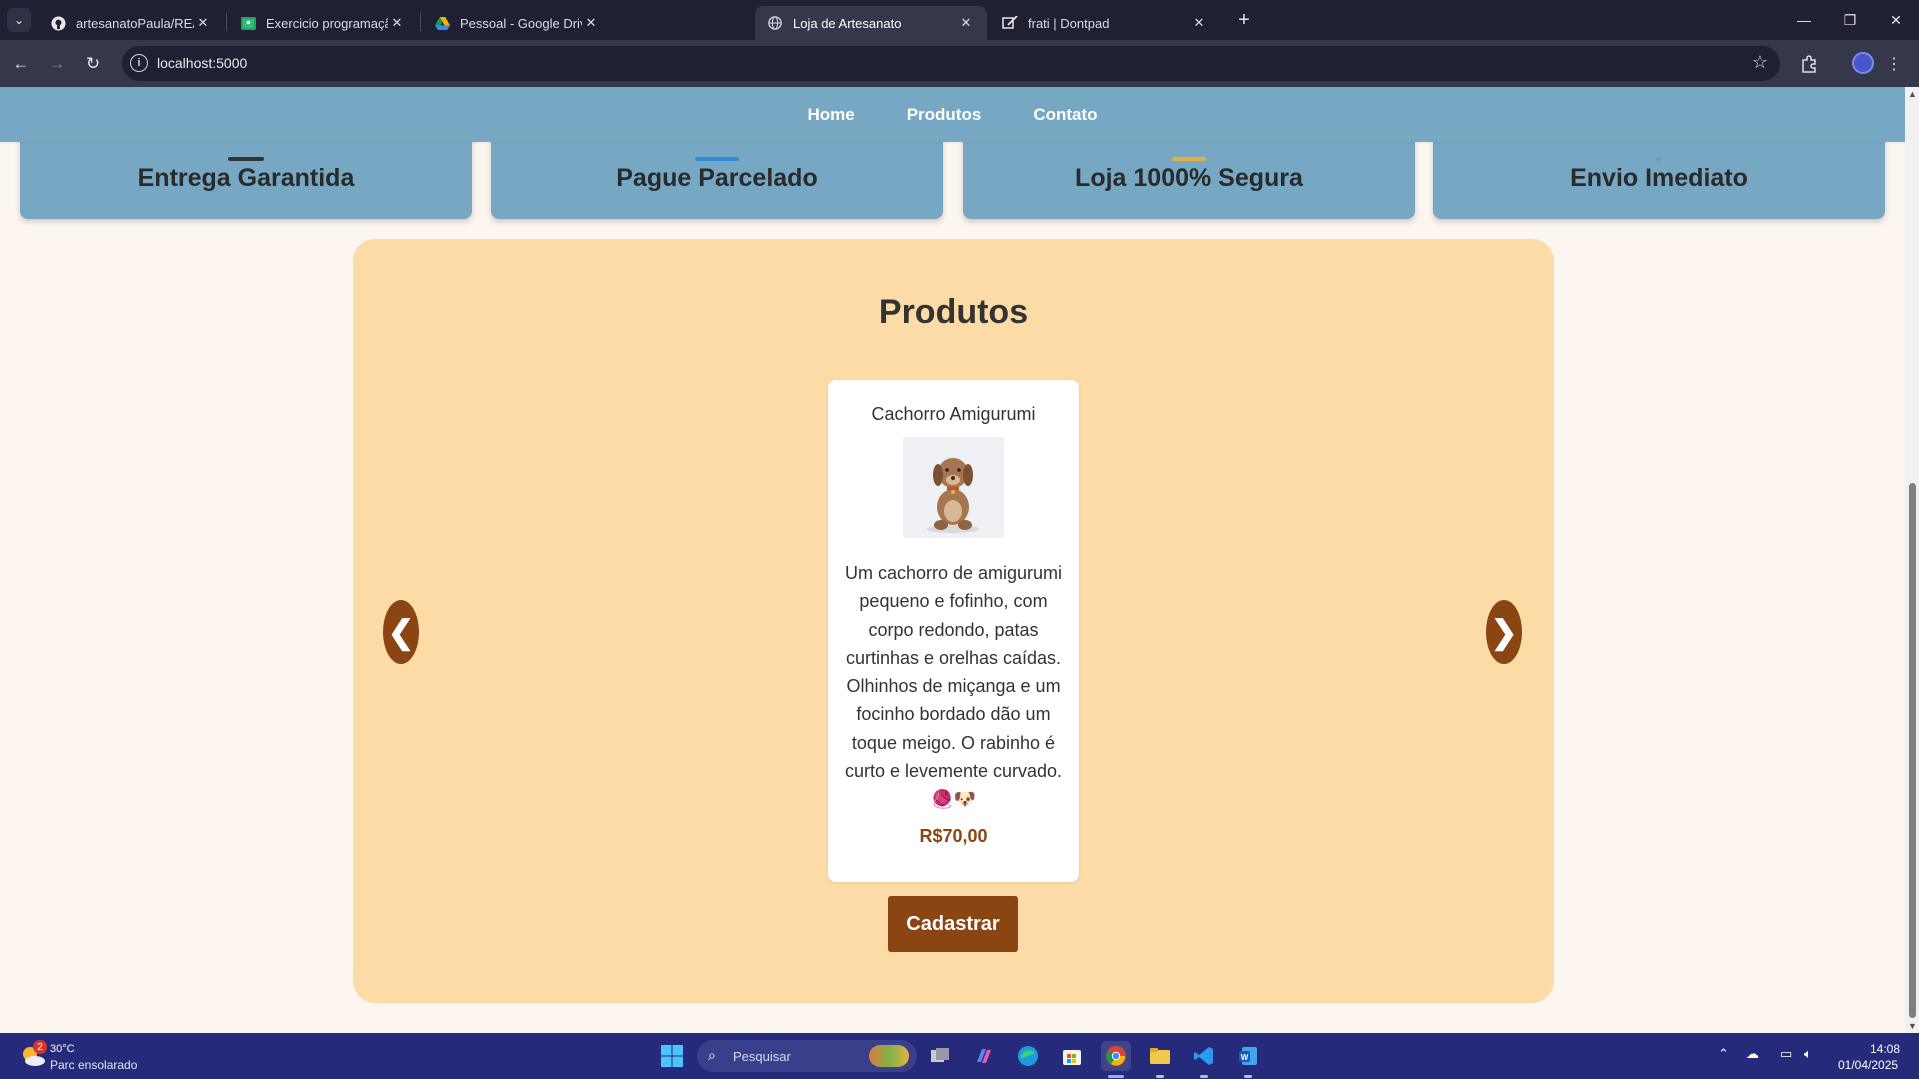 This screenshot has height=1079, width=1919. Describe the element at coordinates (246, 159) in the screenshot. I see `truck-icon` at that location.